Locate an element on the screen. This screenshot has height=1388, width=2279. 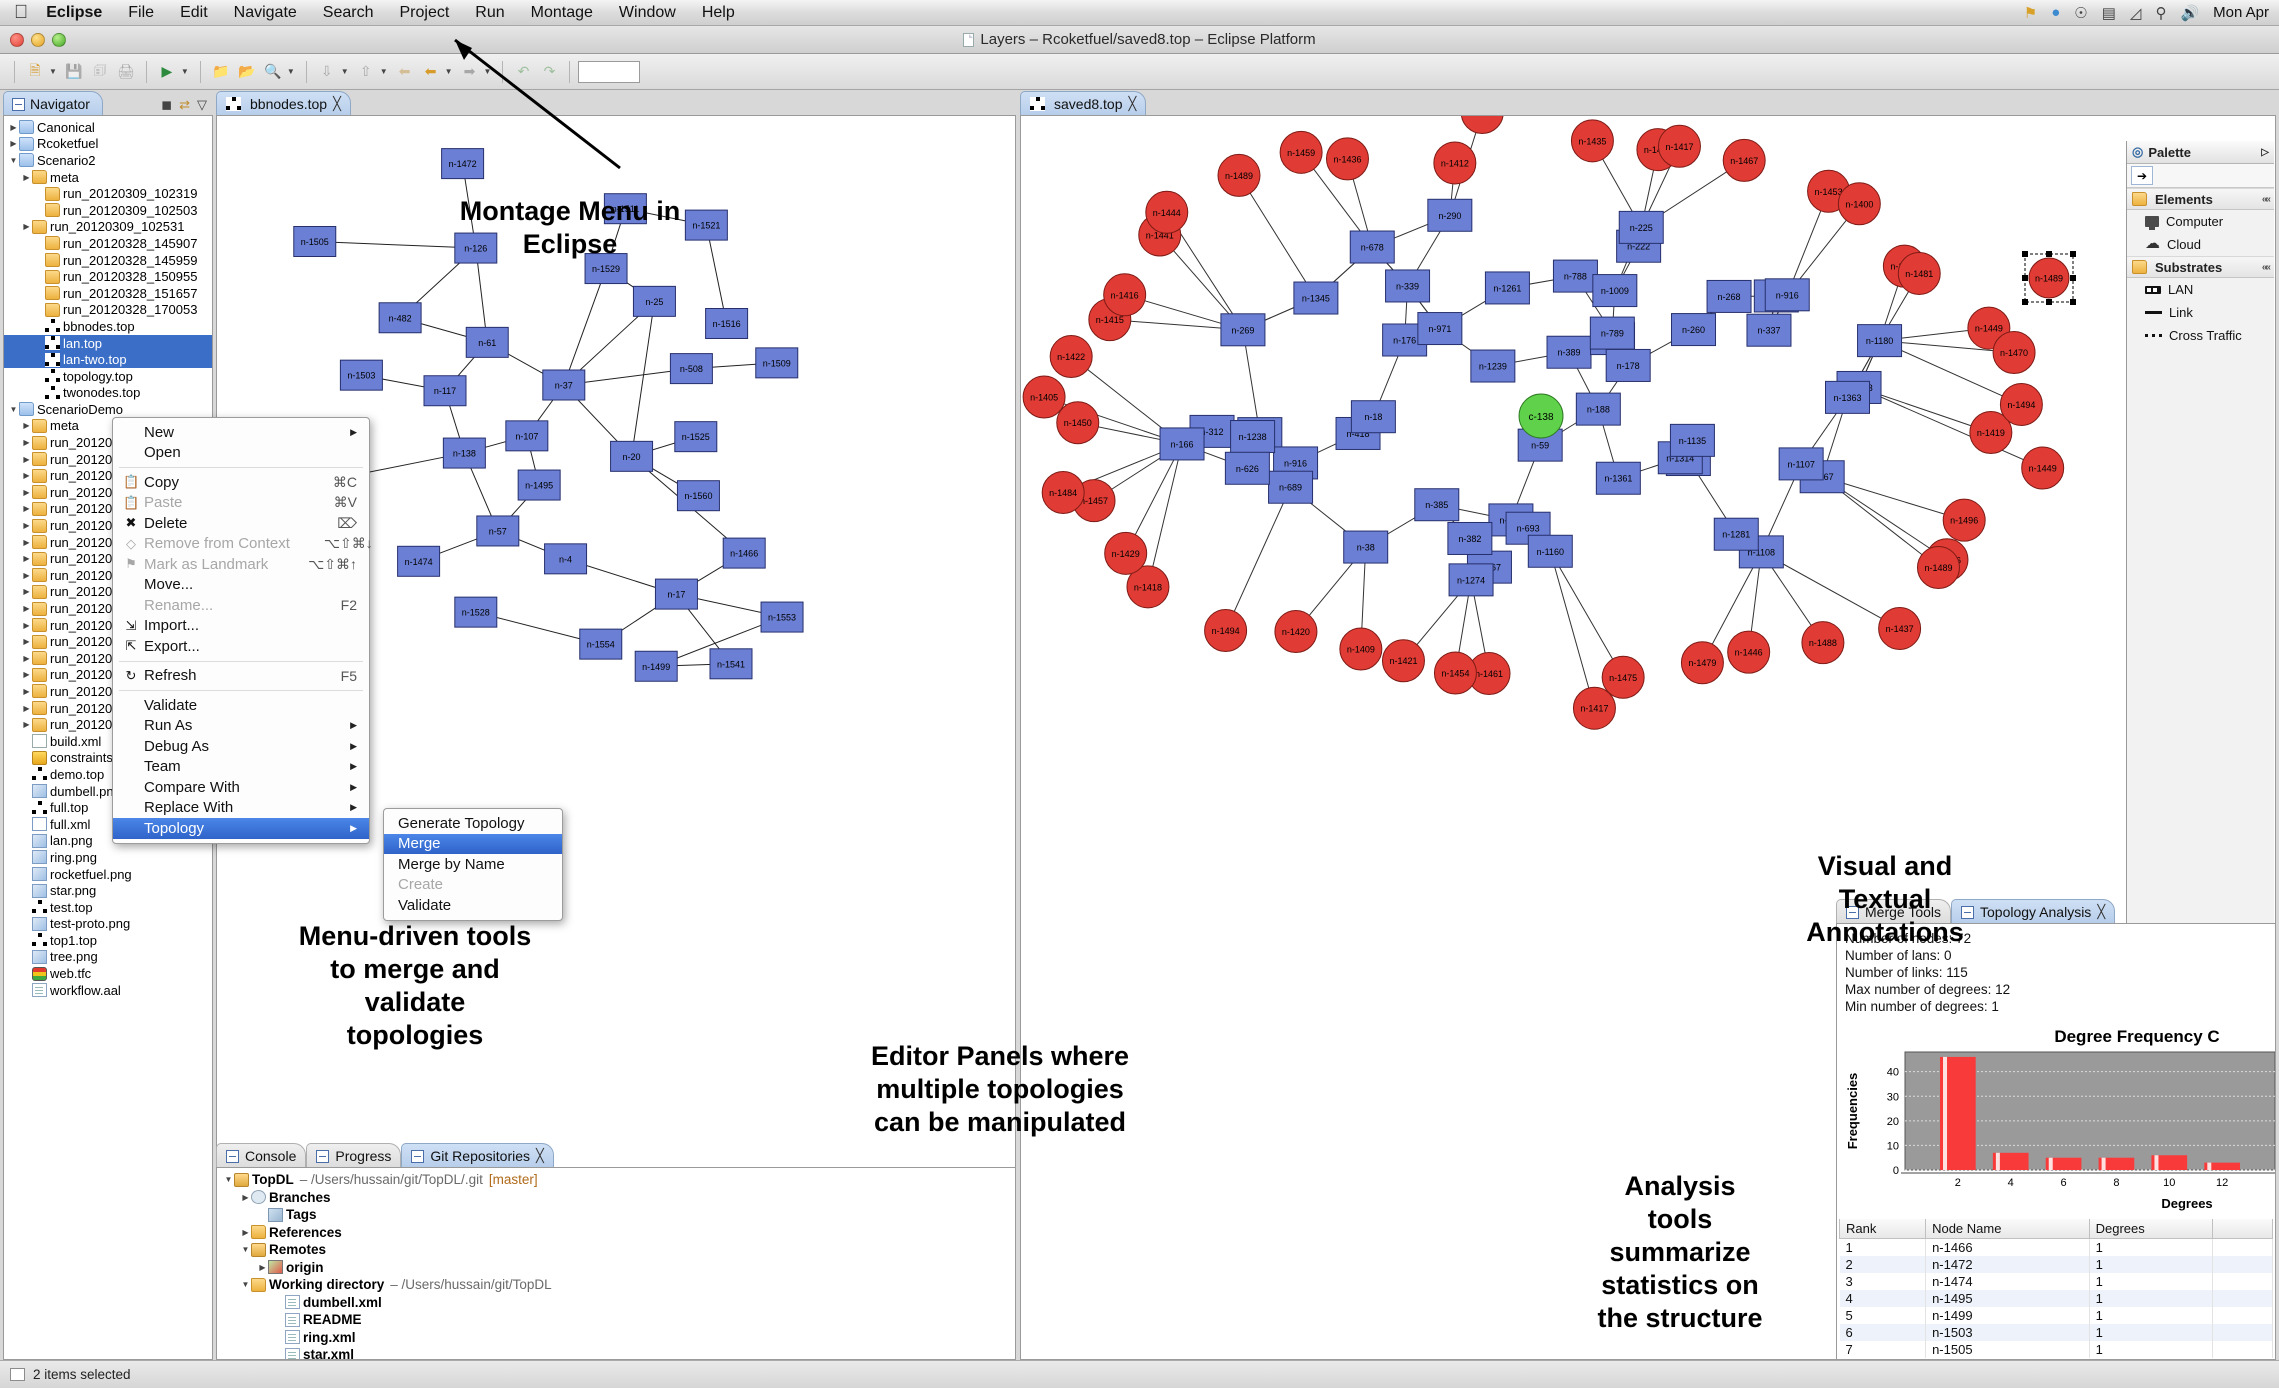
navigator-item-run-20120309-102319: run_20120309_102319 is located at coordinates (108, 193).